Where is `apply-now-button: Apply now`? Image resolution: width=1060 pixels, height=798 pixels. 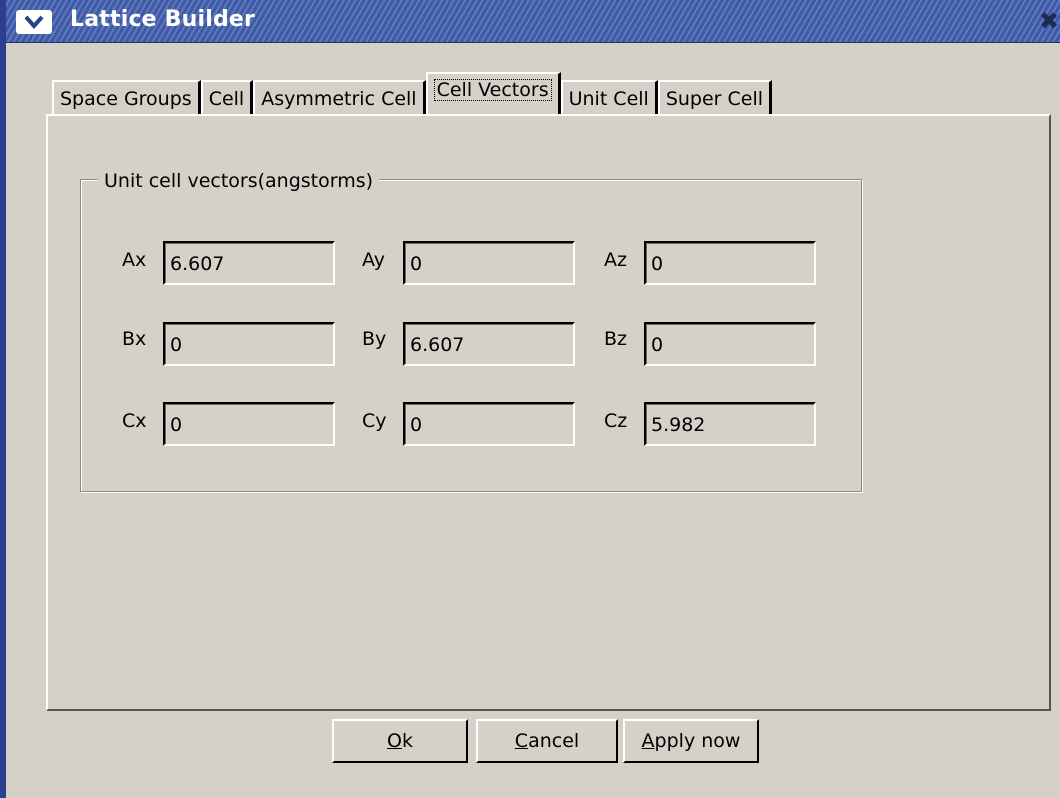
apply-now-button: Apply now is located at coordinates (691, 741).